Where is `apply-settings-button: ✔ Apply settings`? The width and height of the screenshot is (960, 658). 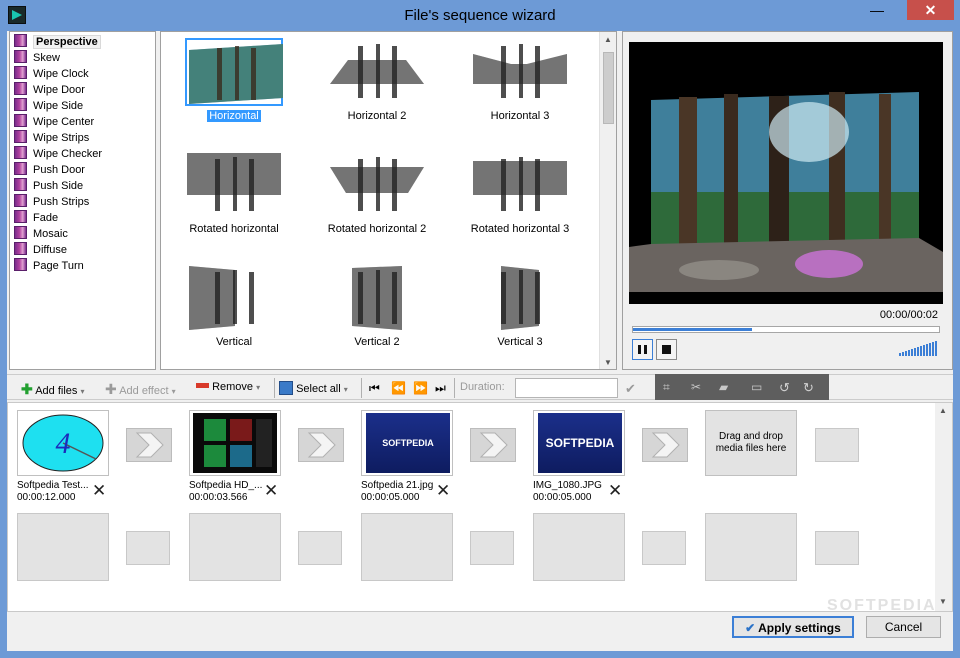 apply-settings-button: ✔ Apply settings is located at coordinates (793, 627).